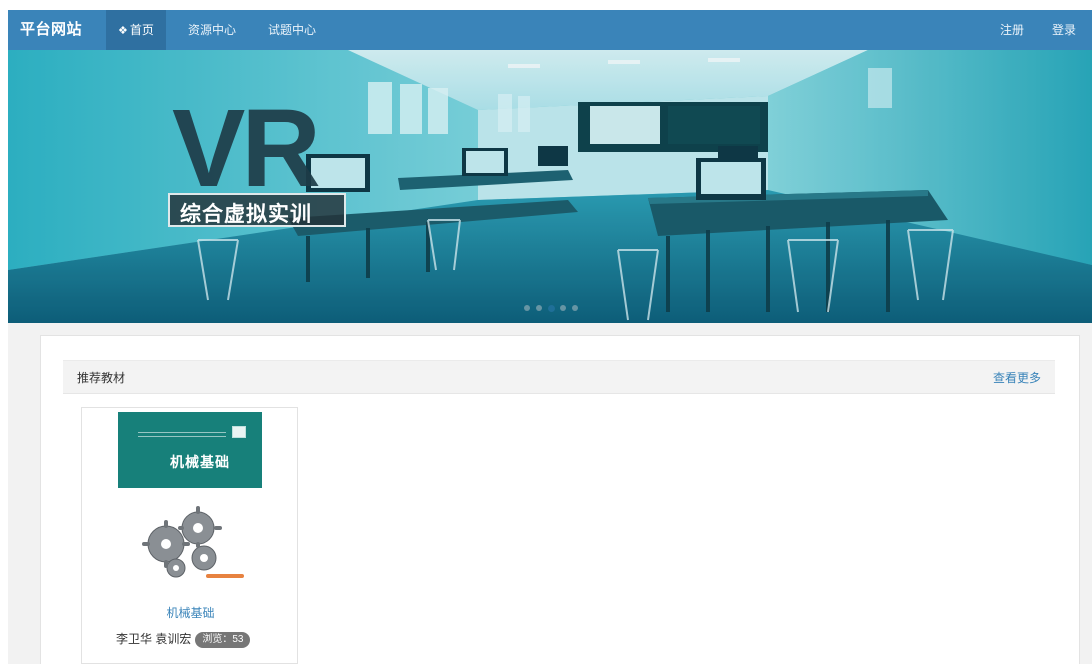 The image size is (1092, 664). I want to click on banner-subtitle: 综合虚拟实训, so click(246, 214).